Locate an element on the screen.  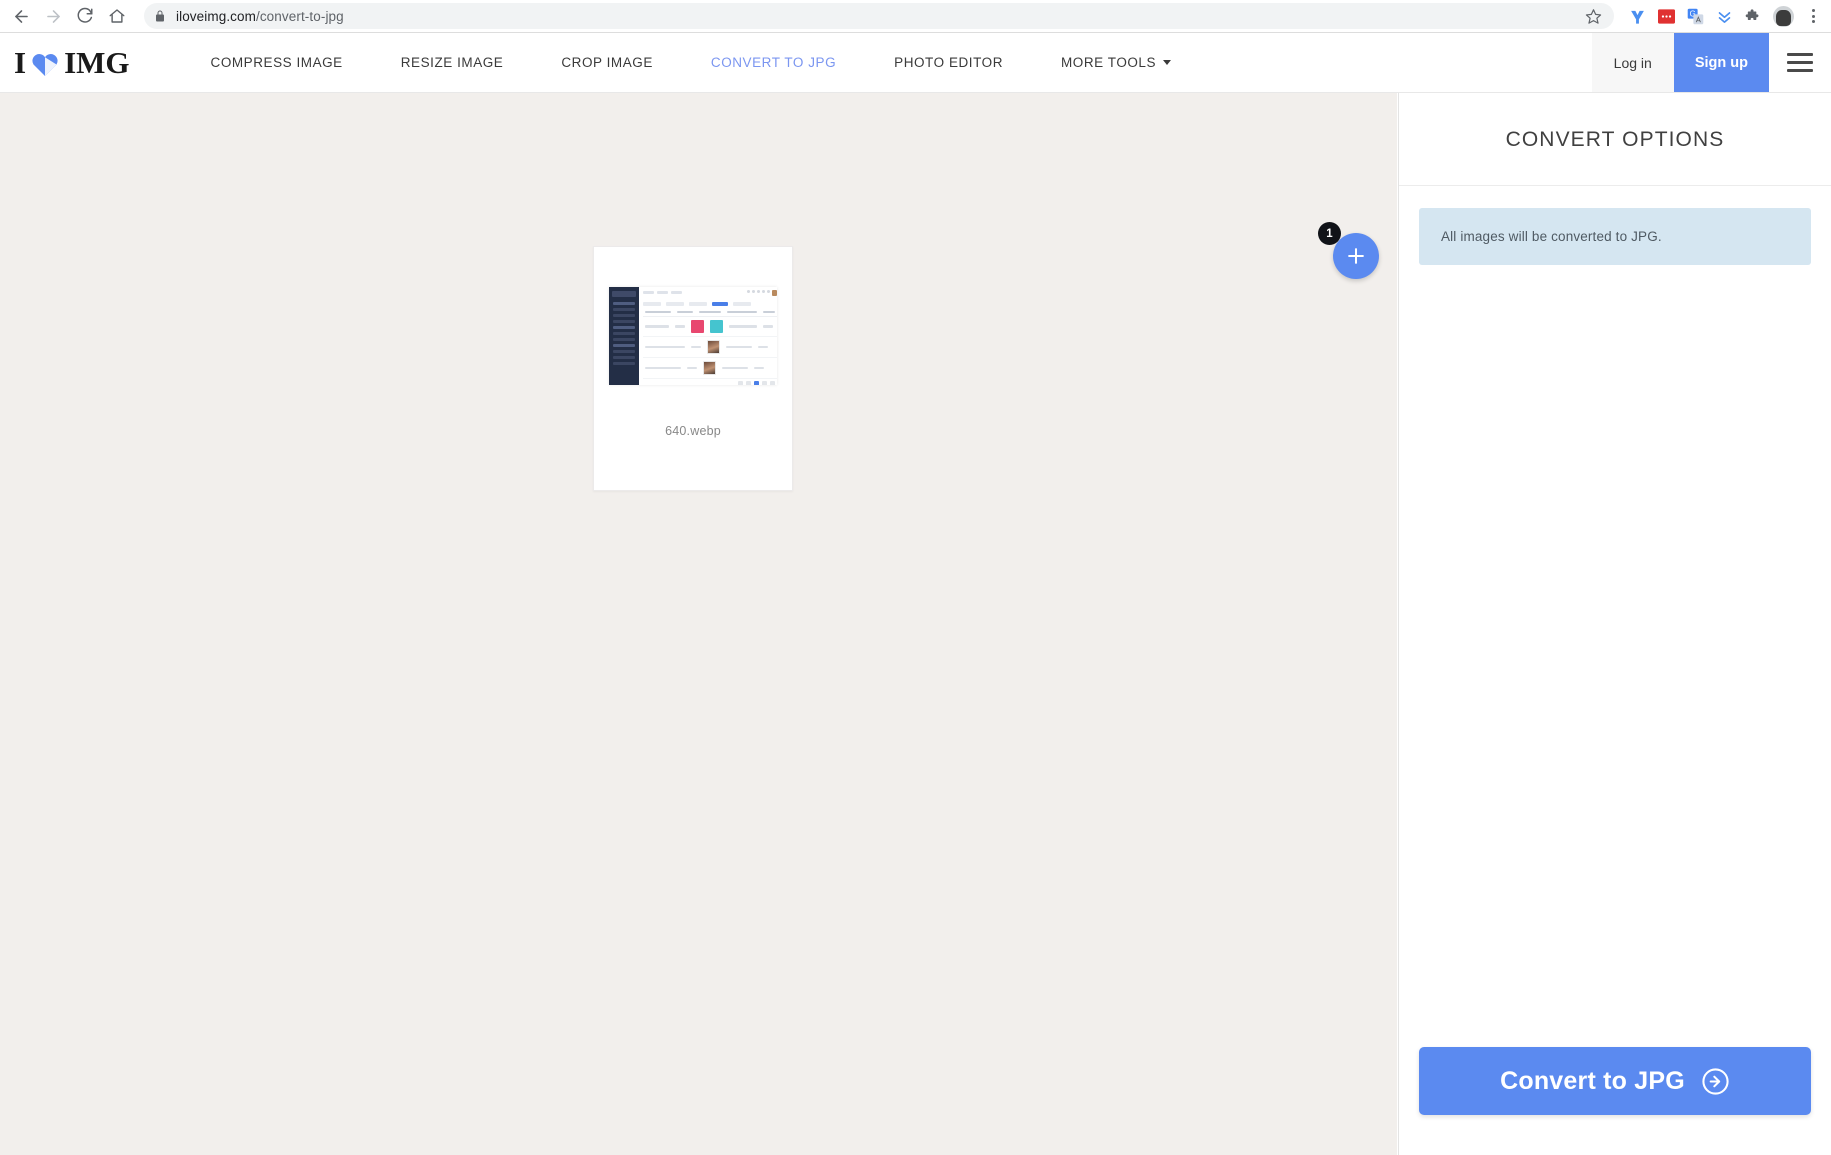
logo-text-pre: I is located at coordinates (20, 62).